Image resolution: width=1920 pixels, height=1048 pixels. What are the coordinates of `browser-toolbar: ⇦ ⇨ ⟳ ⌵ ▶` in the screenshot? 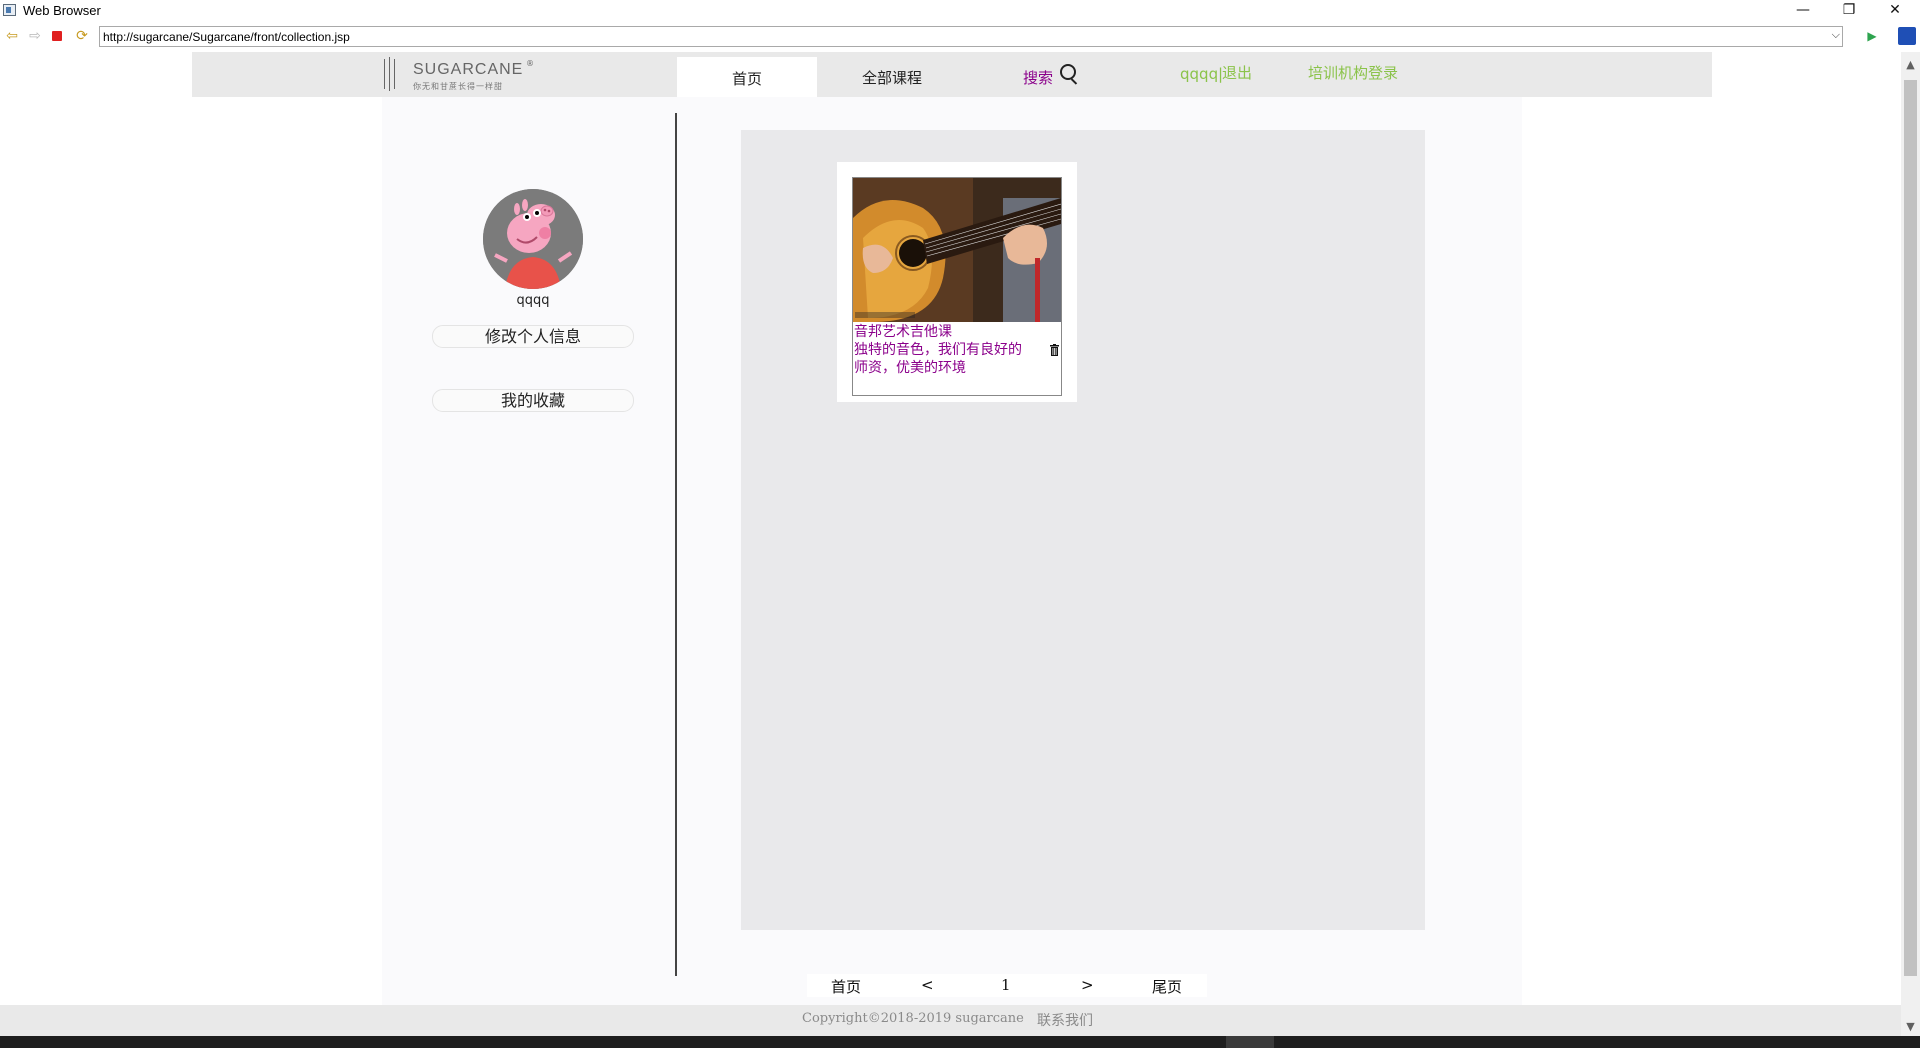 It's located at (960, 37).